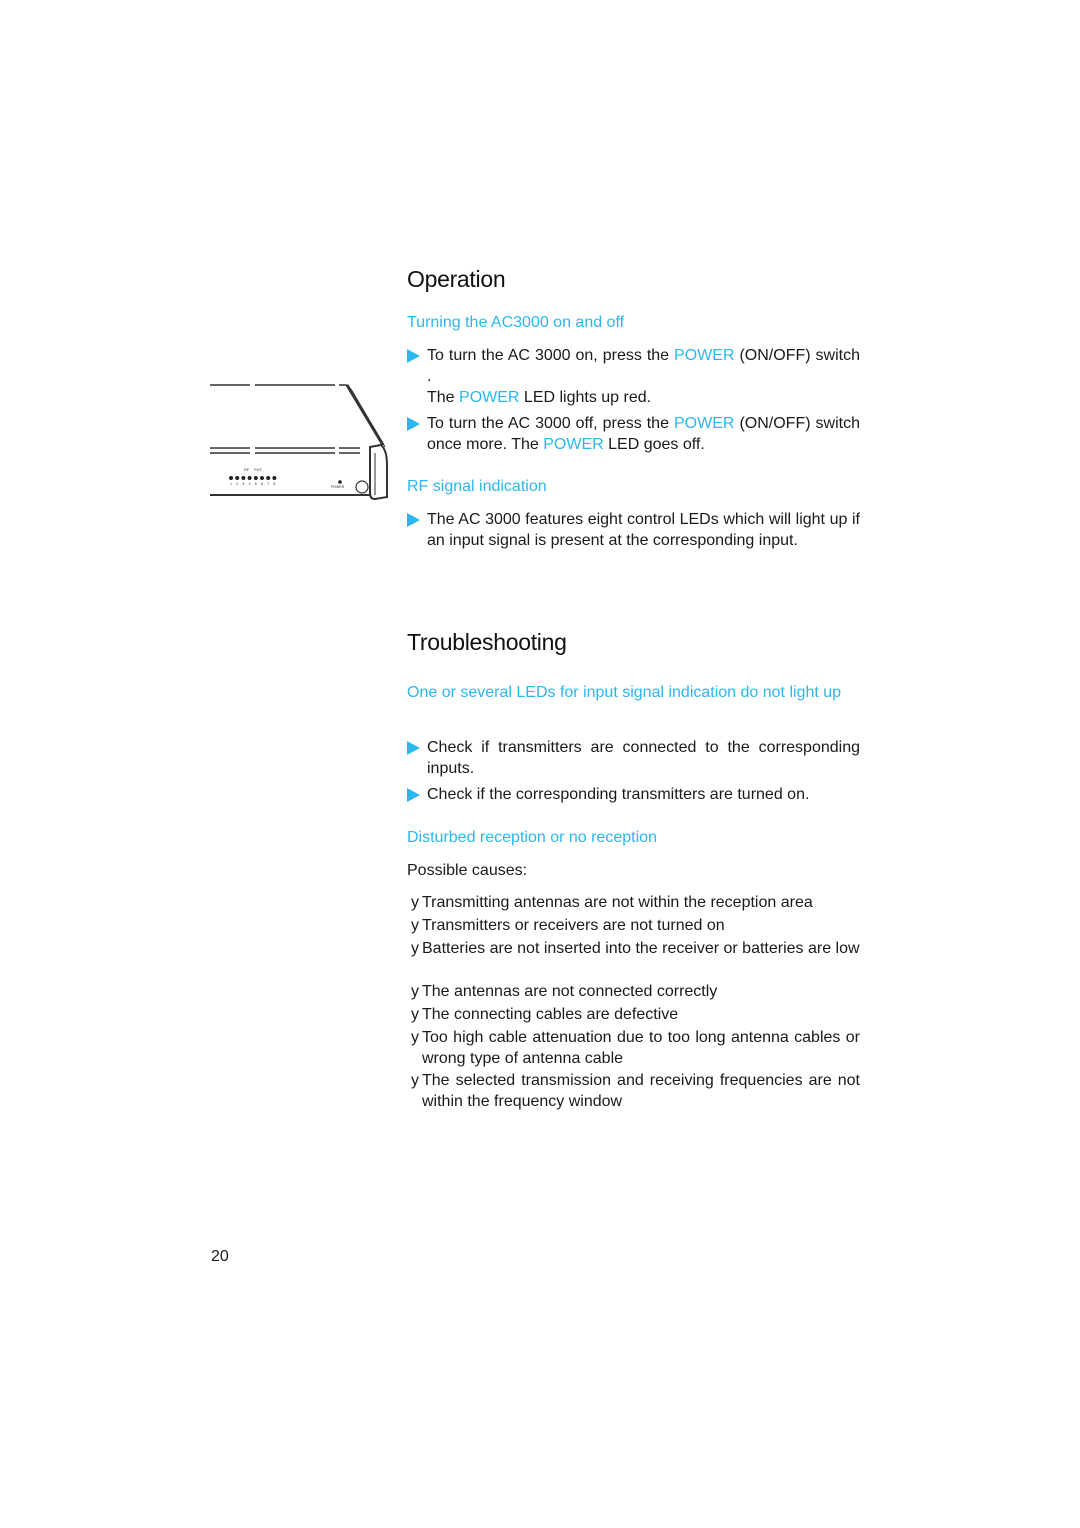 The height and width of the screenshot is (1528, 1080). I want to click on rf-led-number: 1, so click(231, 484).